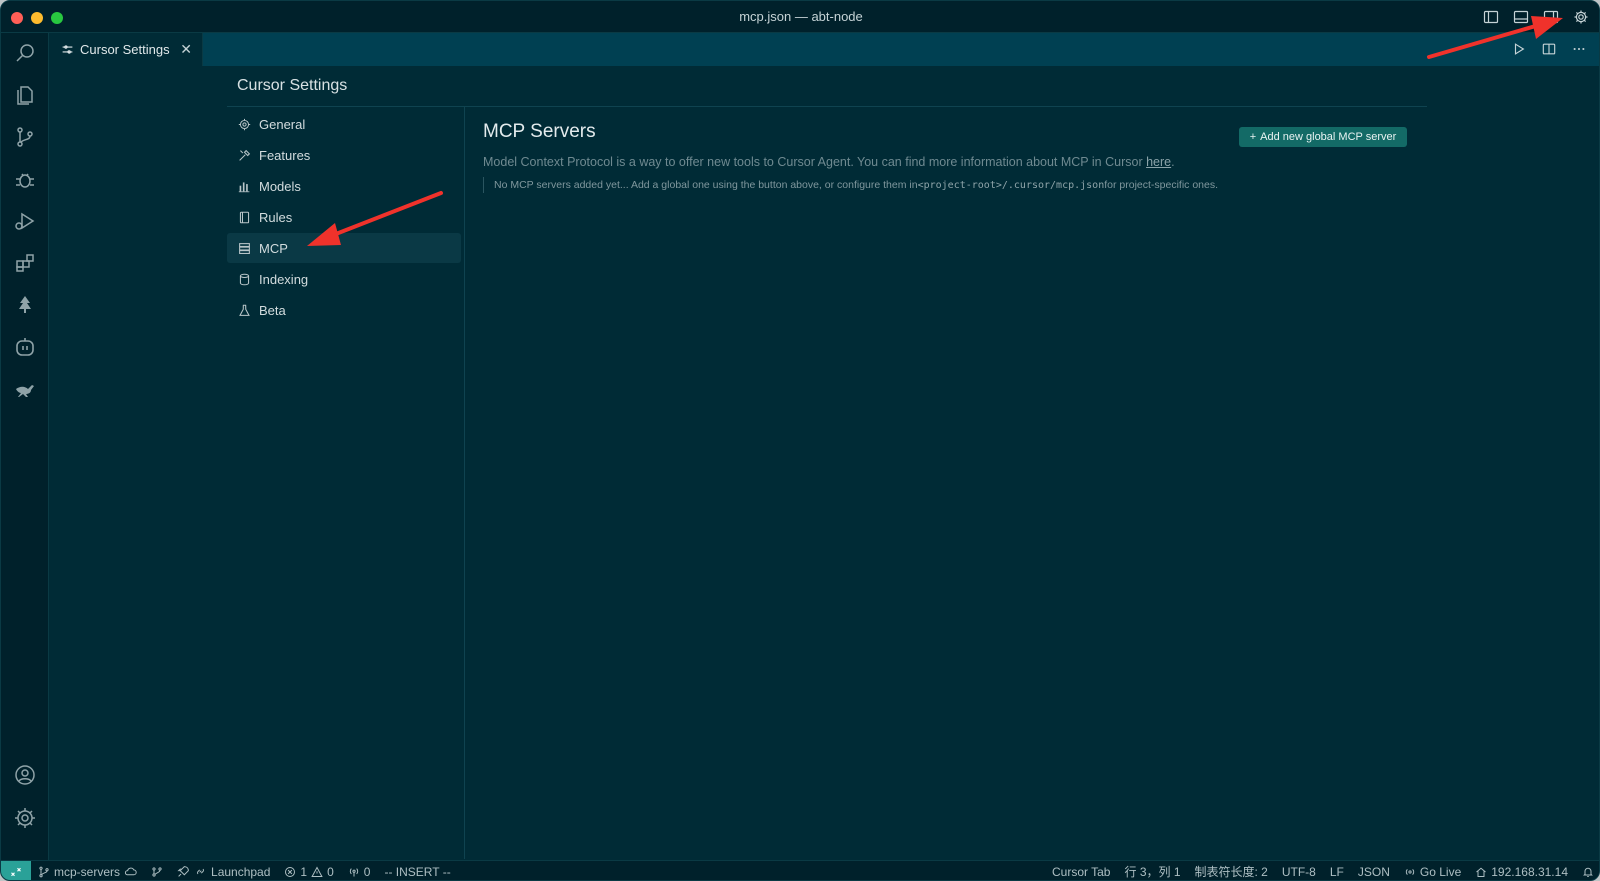 The width and height of the screenshot is (1600, 881). Describe the element at coordinates (353, 871) in the screenshot. I see `broadcast-icon` at that location.